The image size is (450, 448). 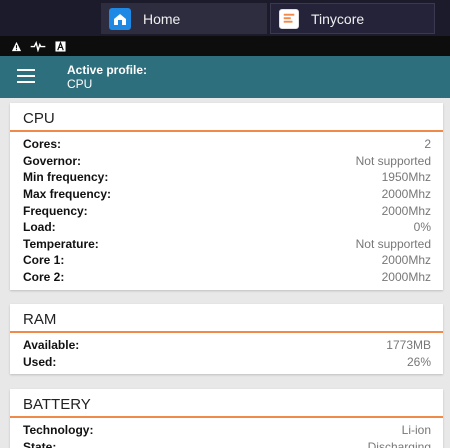 I want to click on row-value: 1773MB, so click(x=408, y=345).